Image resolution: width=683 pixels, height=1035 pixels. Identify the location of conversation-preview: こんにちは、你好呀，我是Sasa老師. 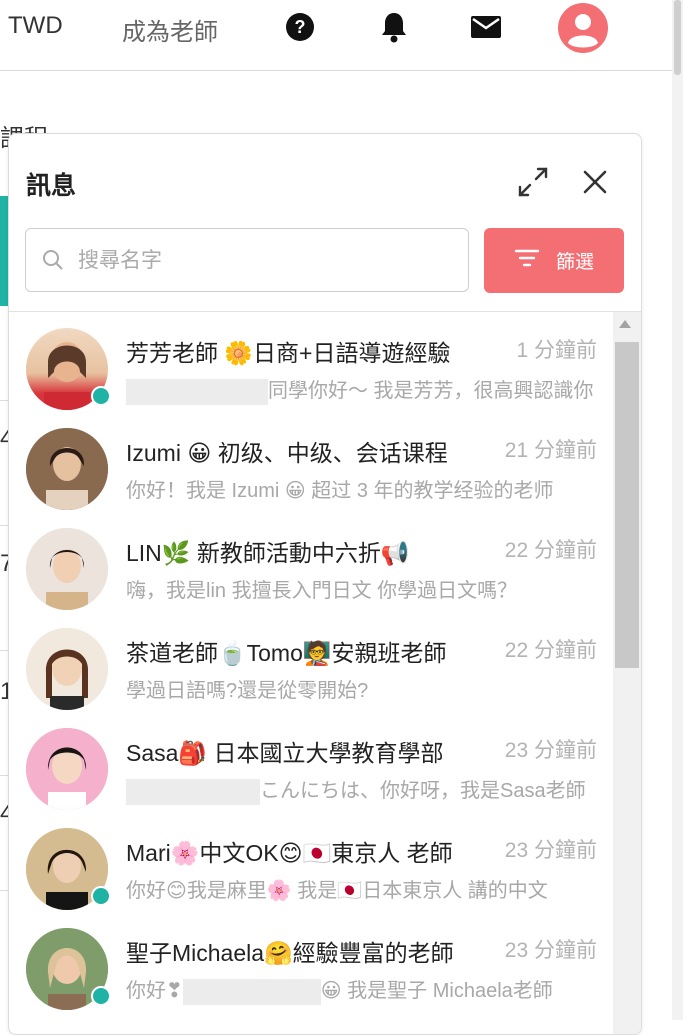
(361, 789).